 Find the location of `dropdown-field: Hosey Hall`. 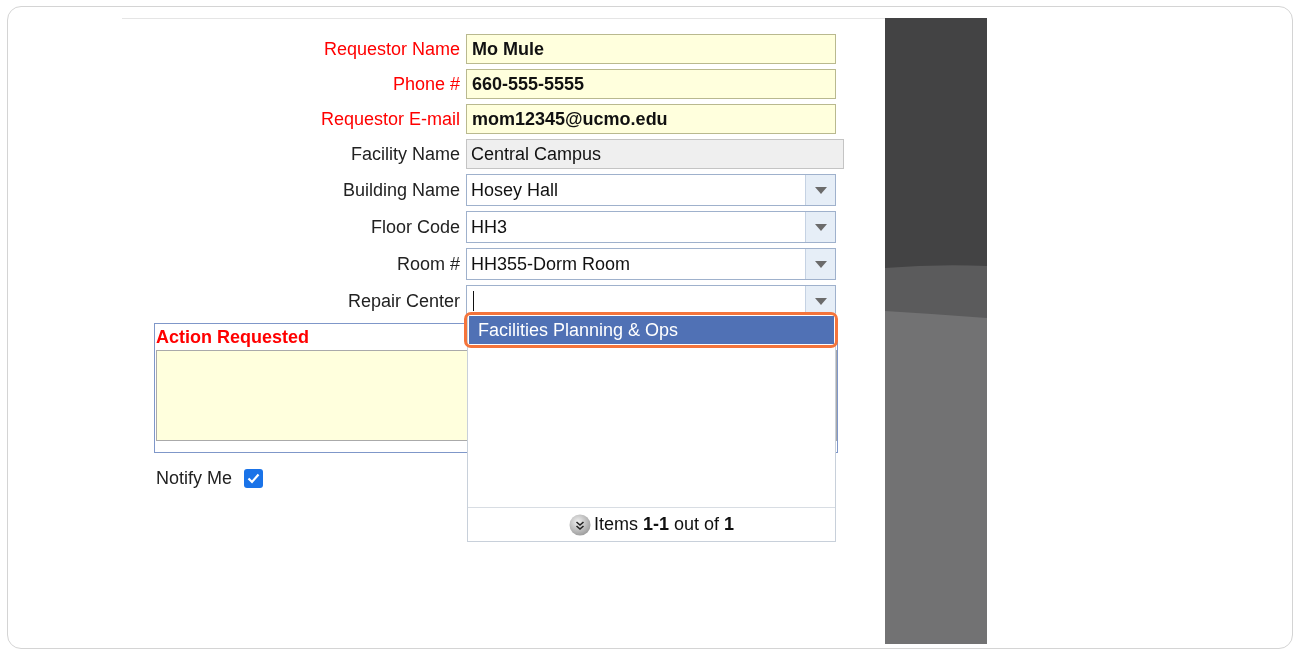

dropdown-field: Hosey Hall is located at coordinates (651, 190).